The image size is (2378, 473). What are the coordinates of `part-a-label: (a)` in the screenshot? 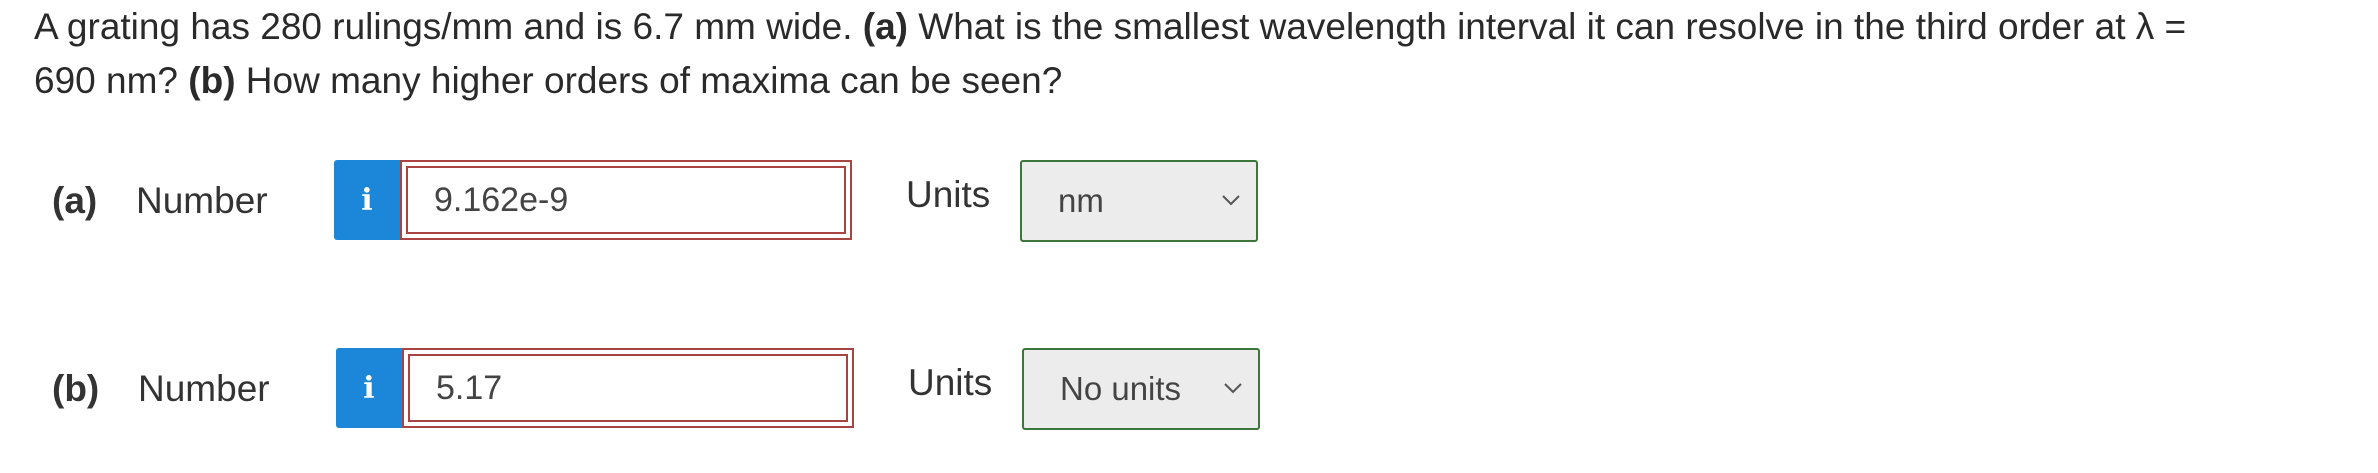 It's located at (75, 200).